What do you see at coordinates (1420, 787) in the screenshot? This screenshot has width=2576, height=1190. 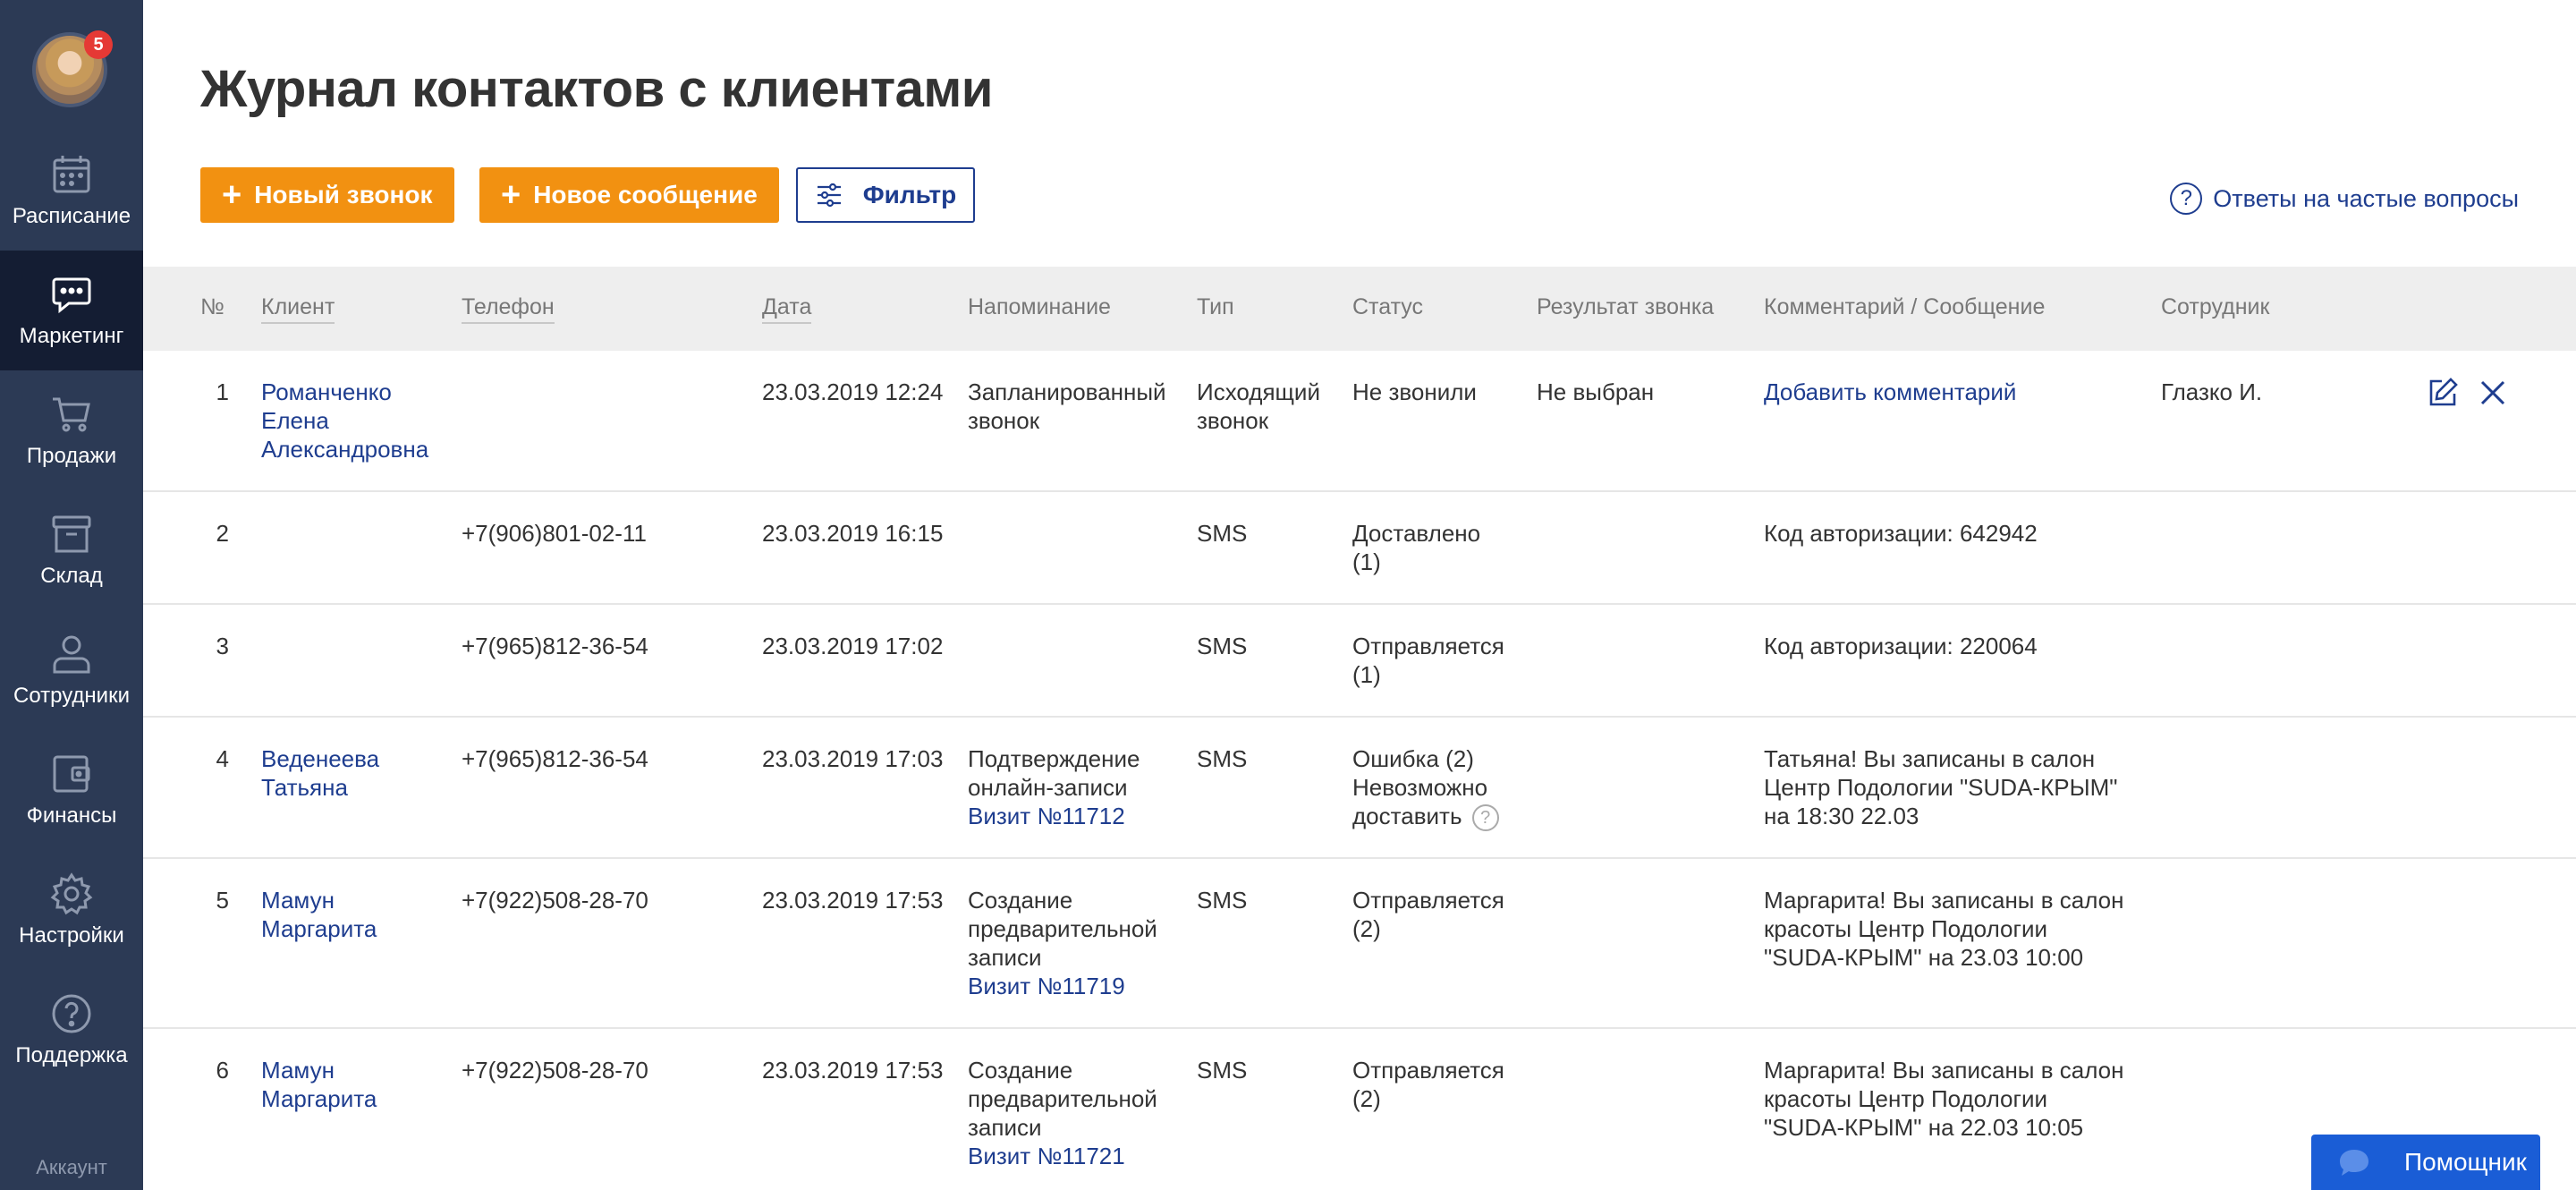 I see `status-line: Невозможно` at bounding box center [1420, 787].